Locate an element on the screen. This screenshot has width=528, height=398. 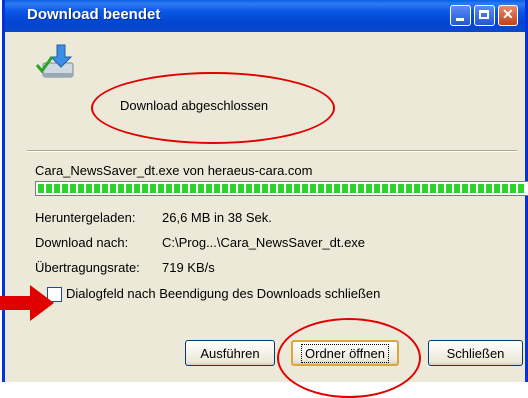
minimize-button is located at coordinates (460, 15).